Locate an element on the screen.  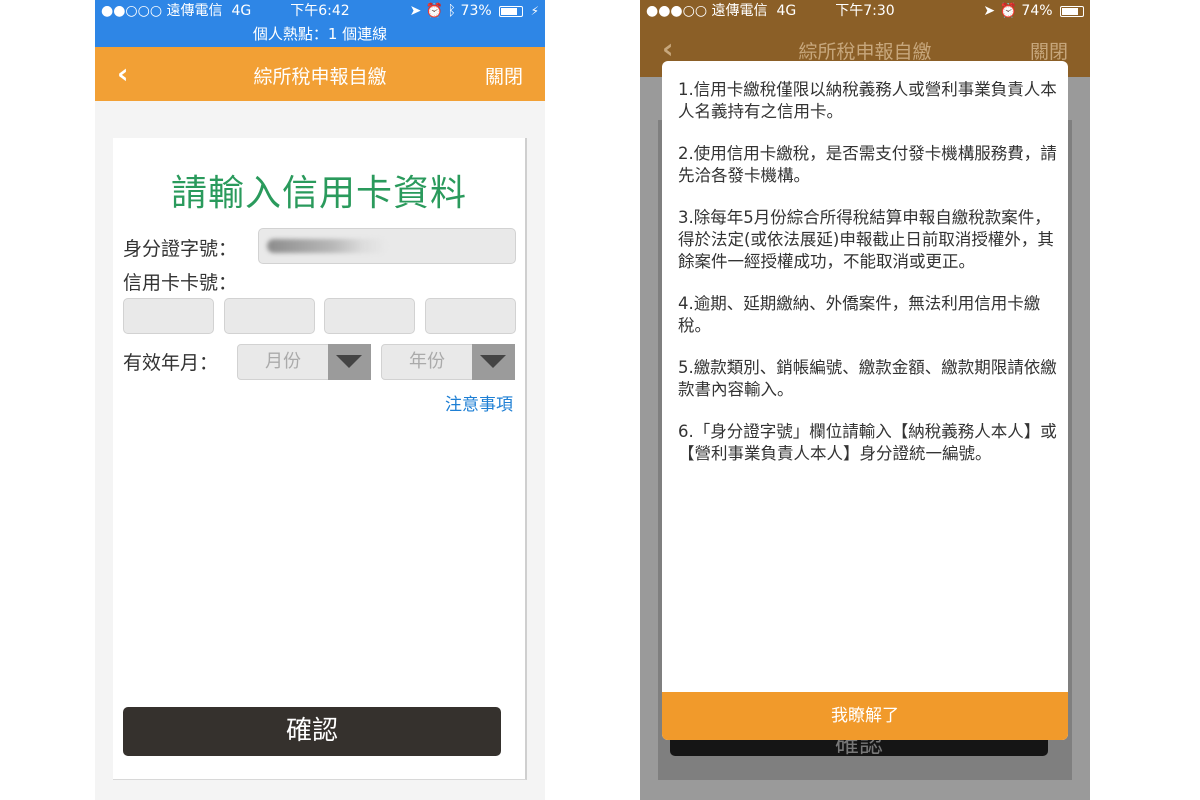
bluetooth-icon: ᛒ is located at coordinates (452, 11).